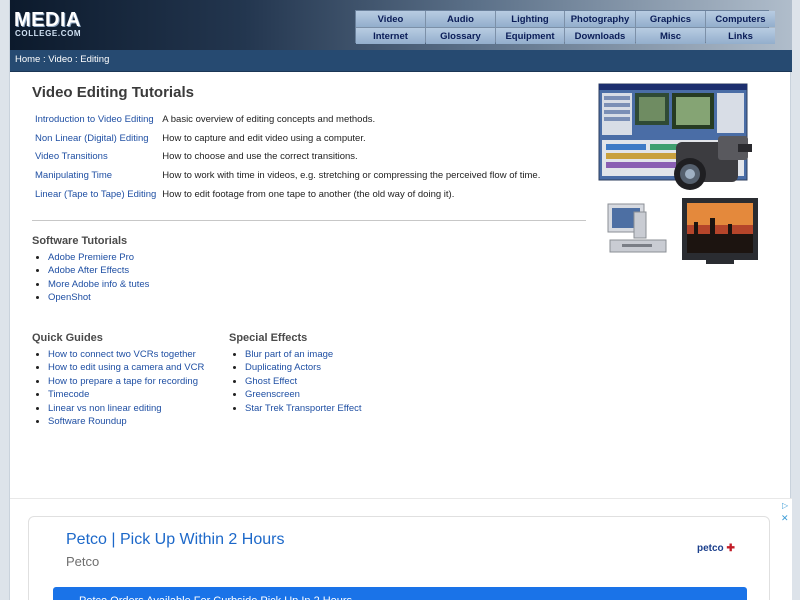  I want to click on tutorial-link: Manipulating Time, so click(95, 175).